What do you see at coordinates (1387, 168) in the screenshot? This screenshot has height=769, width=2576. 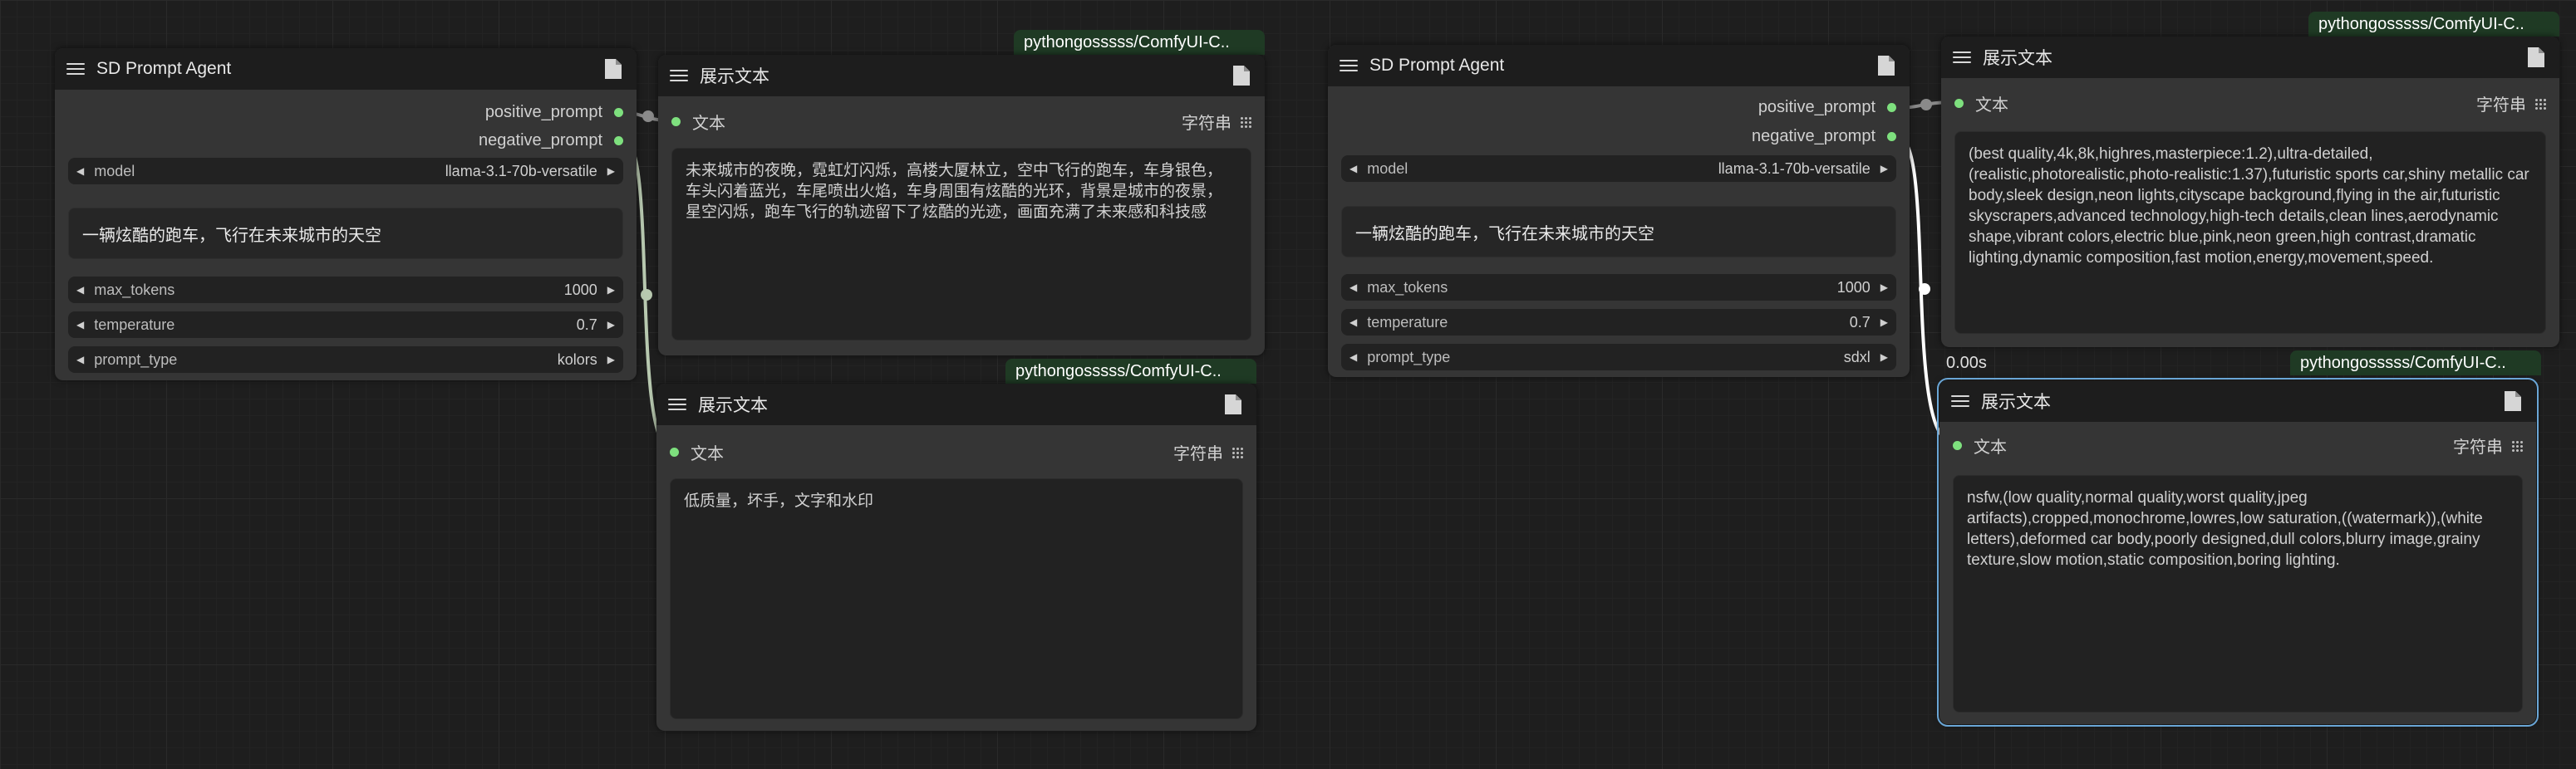 I see `widget-name: model` at bounding box center [1387, 168].